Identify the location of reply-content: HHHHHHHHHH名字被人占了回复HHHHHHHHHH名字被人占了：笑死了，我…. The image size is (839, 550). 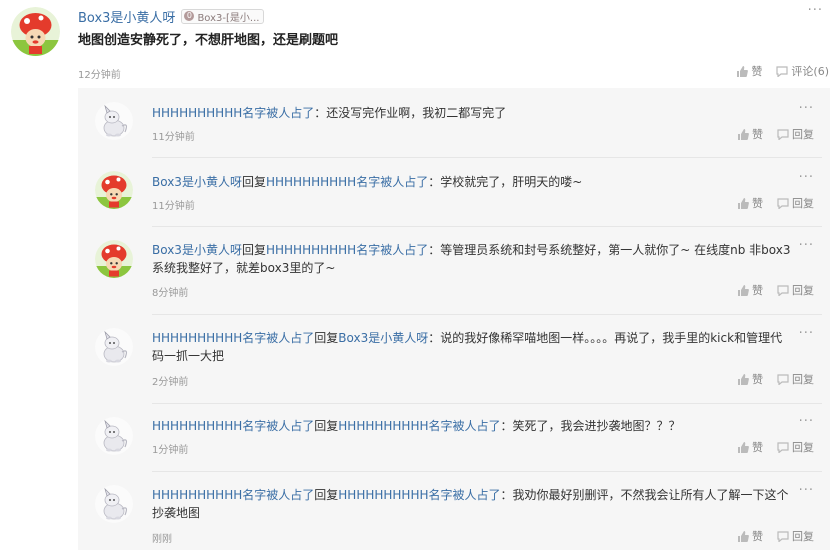
(472, 426).